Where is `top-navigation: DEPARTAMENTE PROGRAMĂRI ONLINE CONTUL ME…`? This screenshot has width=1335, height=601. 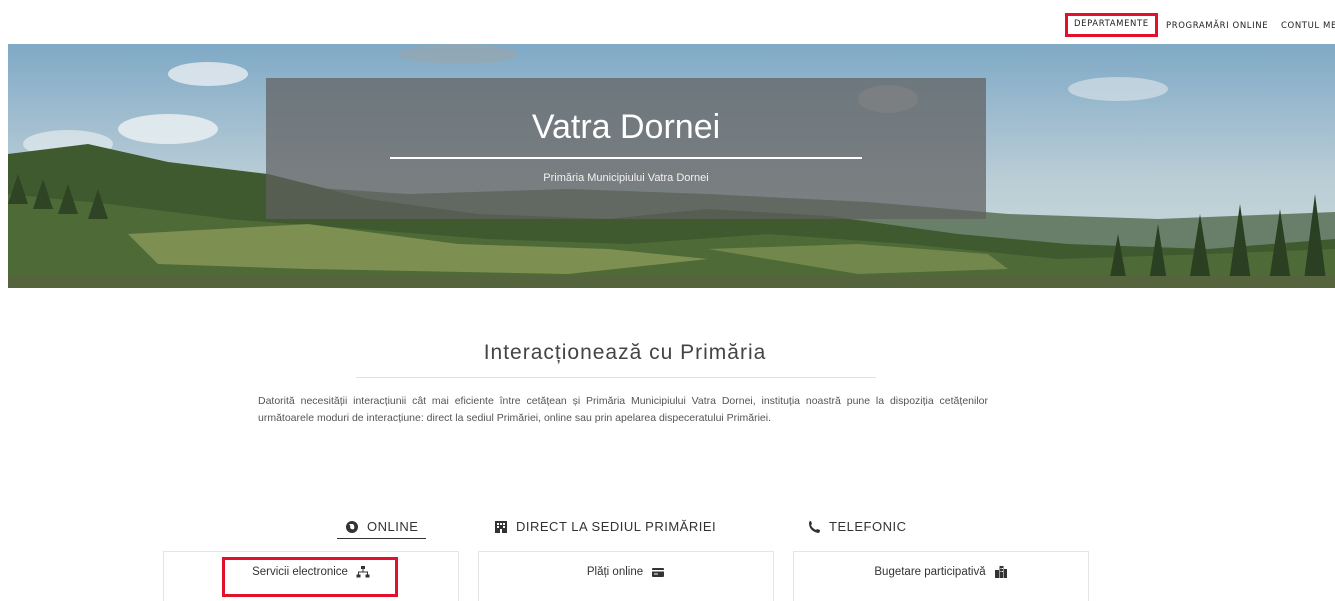 top-navigation: DEPARTAMENTE PROGRAMĂRI ONLINE CONTUL ME… is located at coordinates (667, 22).